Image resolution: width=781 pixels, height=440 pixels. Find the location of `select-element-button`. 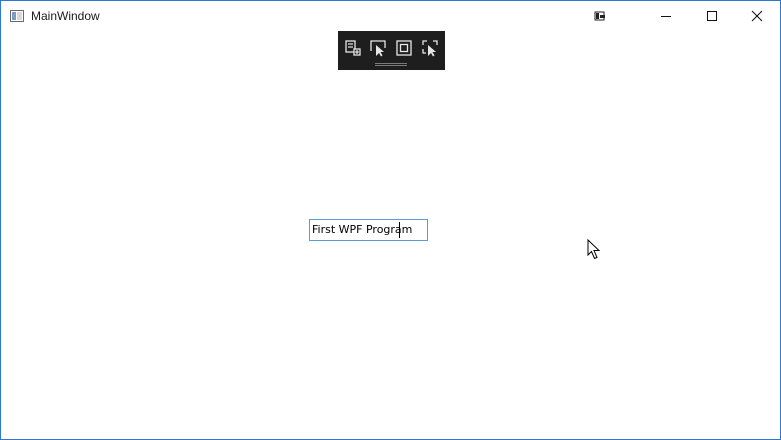

select-element-button is located at coordinates (378, 48).